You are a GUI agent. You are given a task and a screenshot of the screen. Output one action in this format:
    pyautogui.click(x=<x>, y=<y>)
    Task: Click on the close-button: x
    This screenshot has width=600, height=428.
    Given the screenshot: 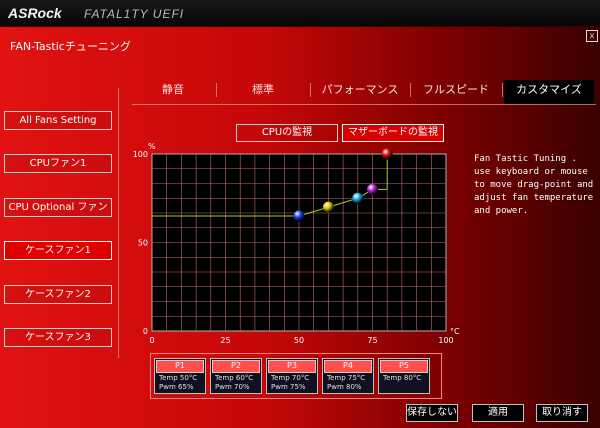 What is the action you would take?
    pyautogui.click(x=592, y=36)
    